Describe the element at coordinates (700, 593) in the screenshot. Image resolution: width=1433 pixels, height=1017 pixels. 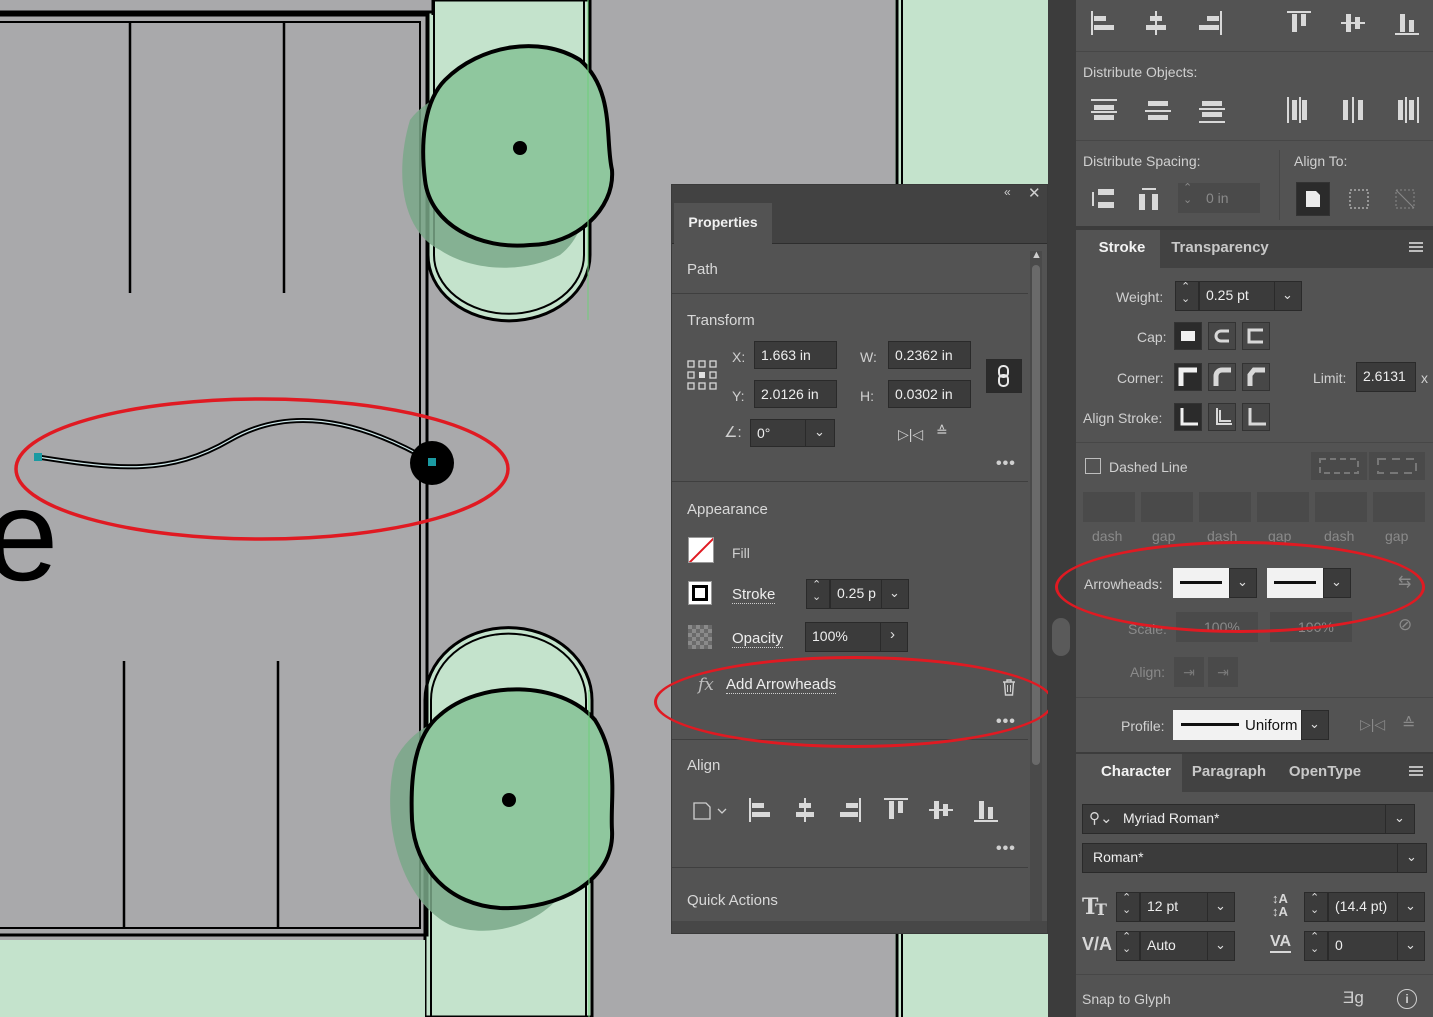
I see `stroke-swatch` at that location.